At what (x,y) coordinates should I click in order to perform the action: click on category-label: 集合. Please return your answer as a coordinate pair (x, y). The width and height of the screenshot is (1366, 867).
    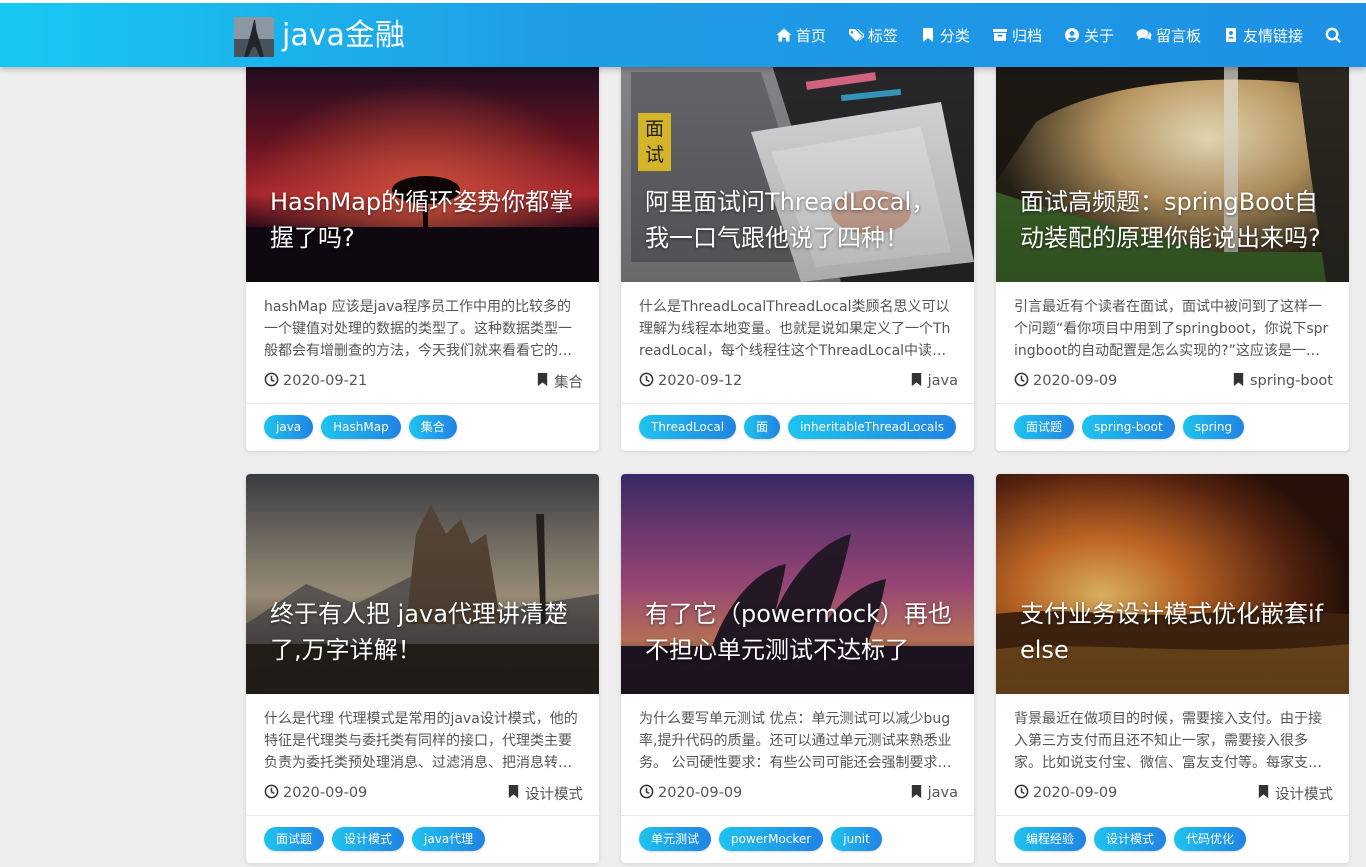
    Looking at the image, I should click on (568, 382).